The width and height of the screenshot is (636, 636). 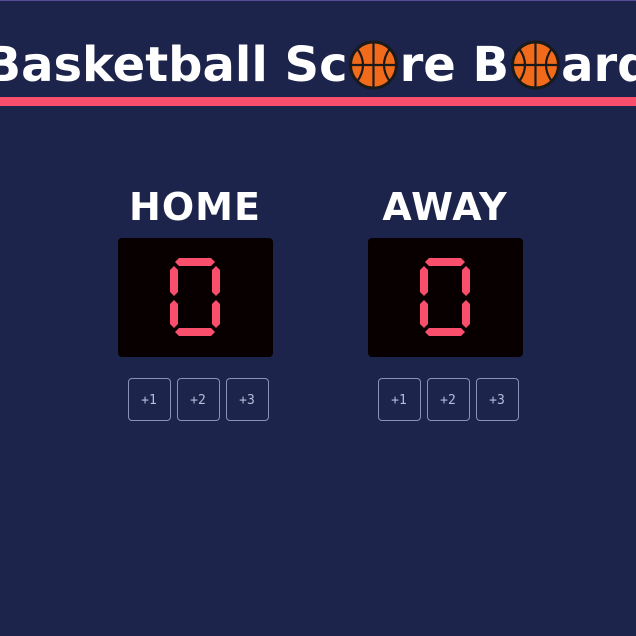 I want to click on title-text-part2: re B, so click(x=454, y=65).